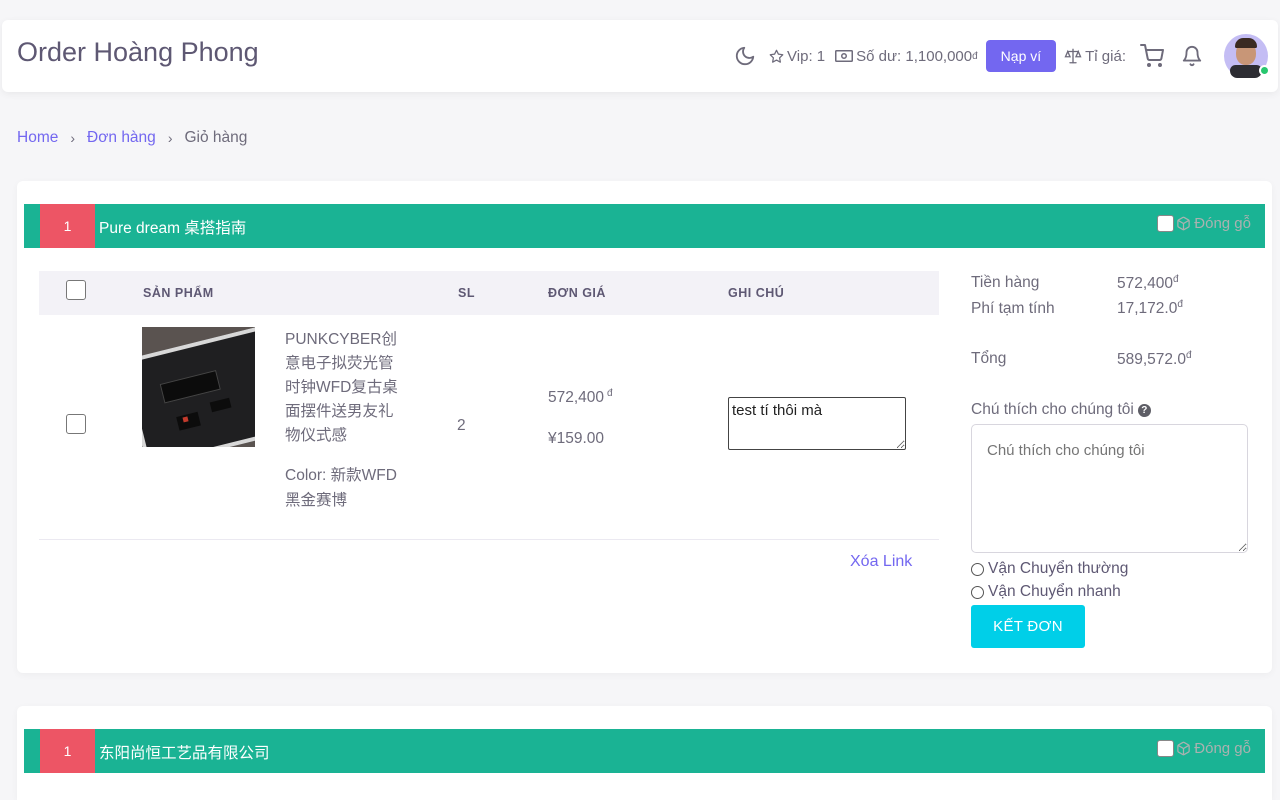  I want to click on breadcrumb-current: Giỏ hàng, so click(216, 137).